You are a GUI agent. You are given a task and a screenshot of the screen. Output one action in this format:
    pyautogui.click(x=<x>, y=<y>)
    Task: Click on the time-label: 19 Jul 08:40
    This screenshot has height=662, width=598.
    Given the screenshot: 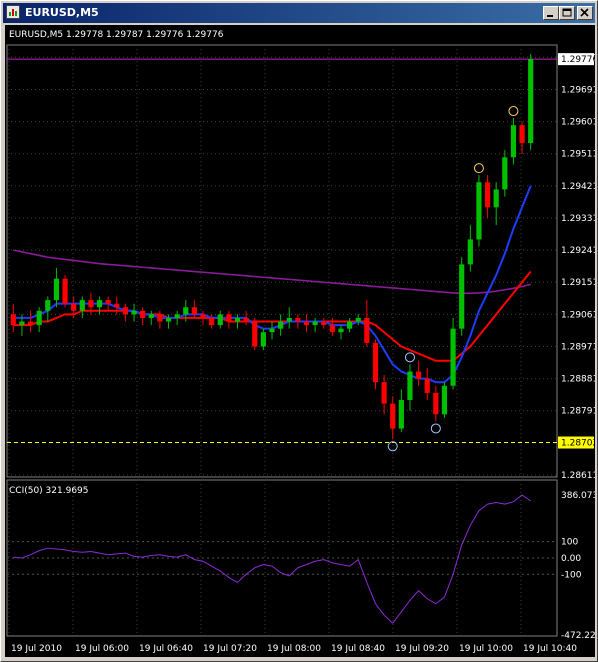 What is the action you would take?
    pyautogui.click(x=358, y=649)
    